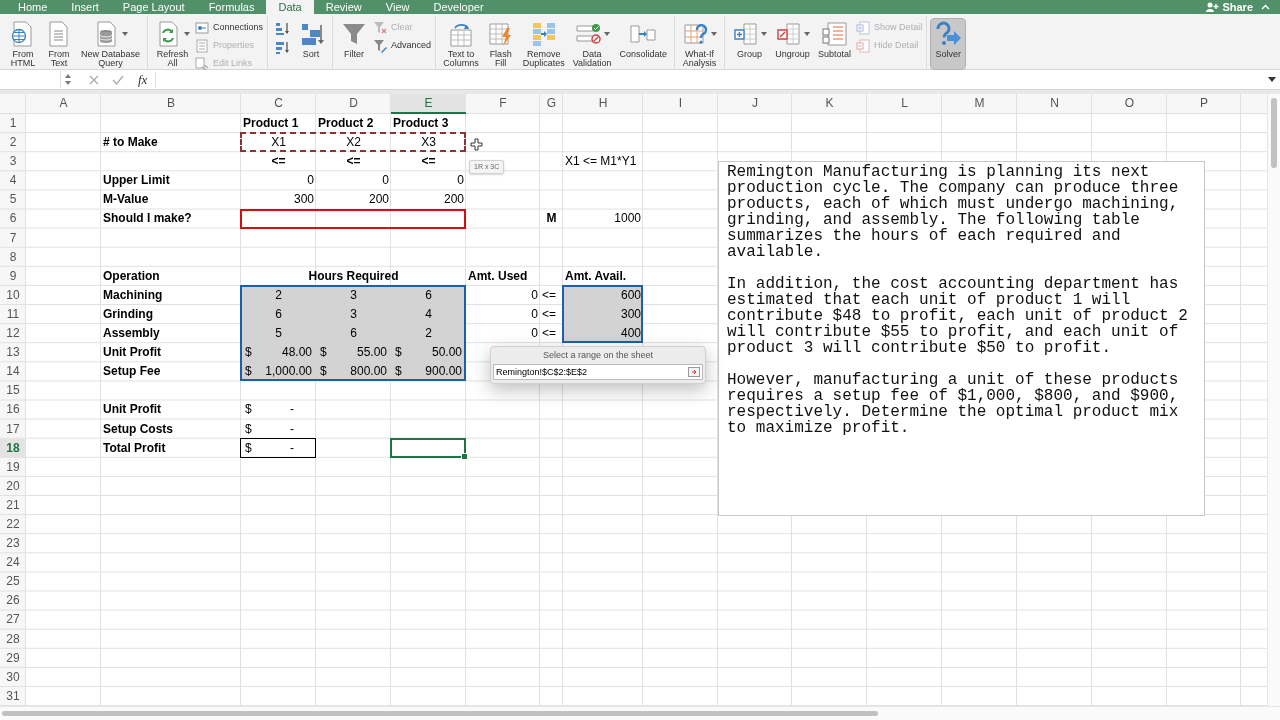 The height and width of the screenshot is (720, 1280). Describe the element at coordinates (402, 45) in the screenshot. I see `ribbon-button: Advanced` at that location.